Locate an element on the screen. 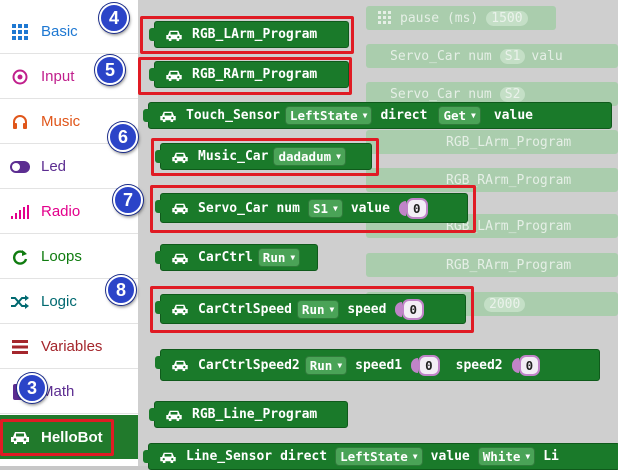 This screenshot has height=470, width=618. headphones-icon is located at coordinates (20, 122).